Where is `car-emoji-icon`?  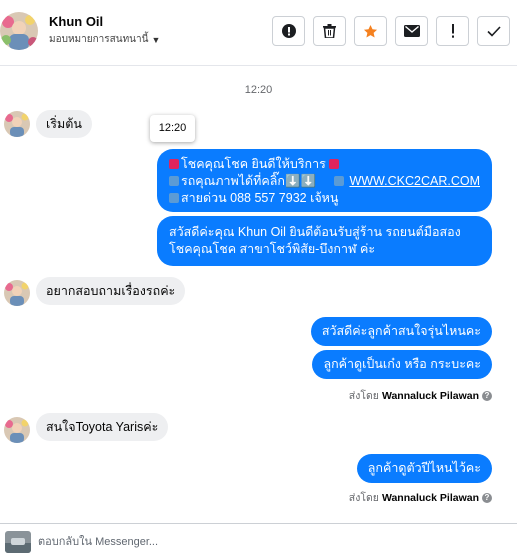 car-emoji-icon is located at coordinates (174, 181).